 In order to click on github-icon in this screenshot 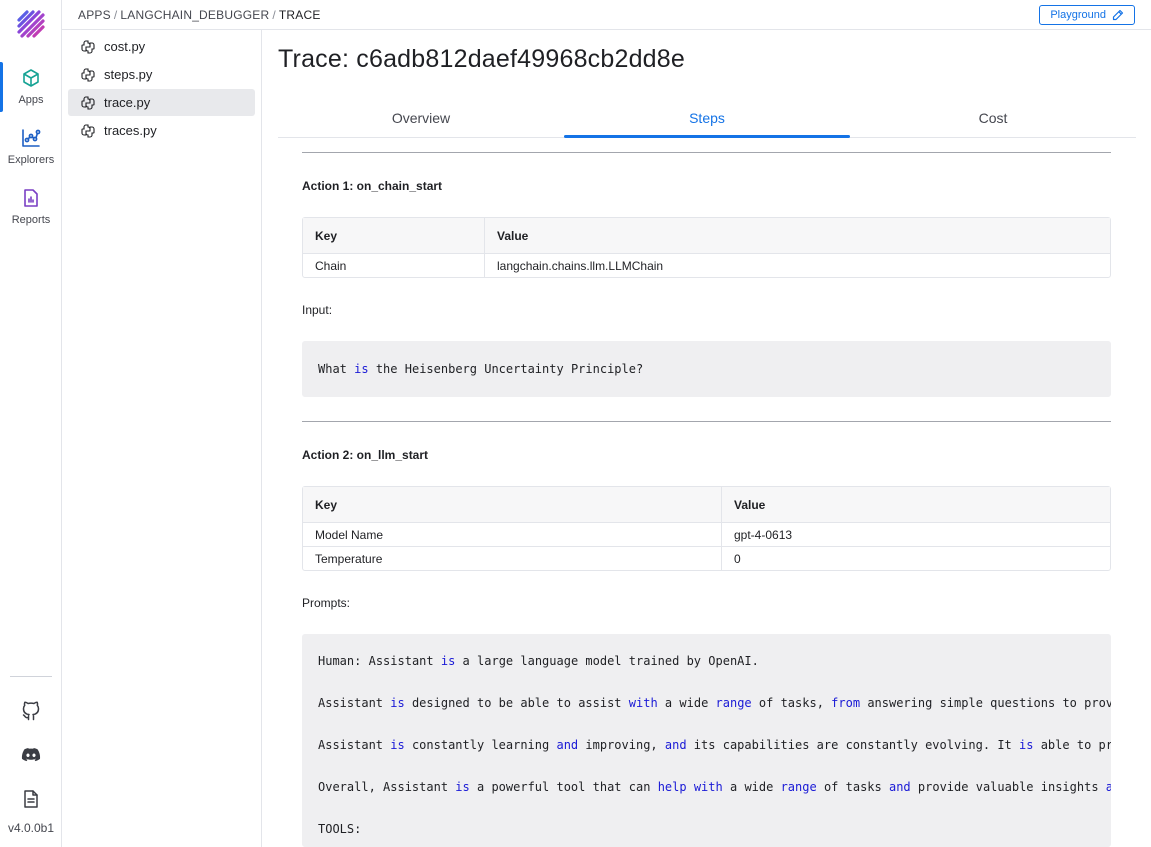, I will do `click(31, 711)`.